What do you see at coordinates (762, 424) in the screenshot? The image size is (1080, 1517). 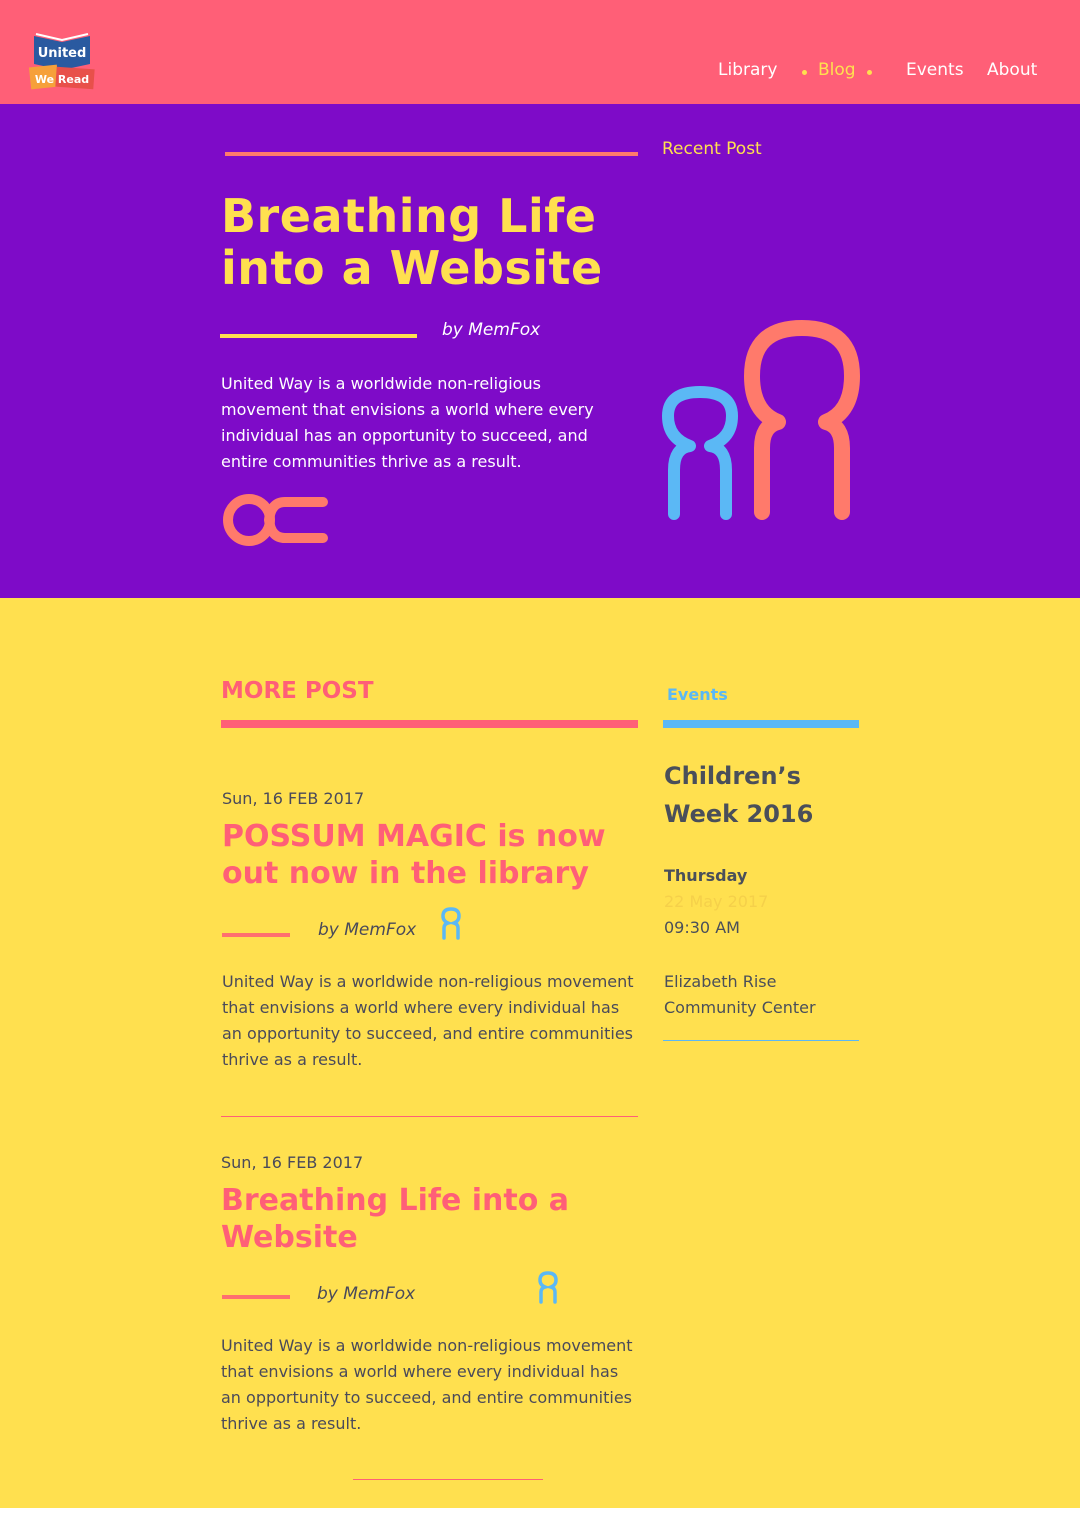 I see `reading-figures-icon` at bounding box center [762, 424].